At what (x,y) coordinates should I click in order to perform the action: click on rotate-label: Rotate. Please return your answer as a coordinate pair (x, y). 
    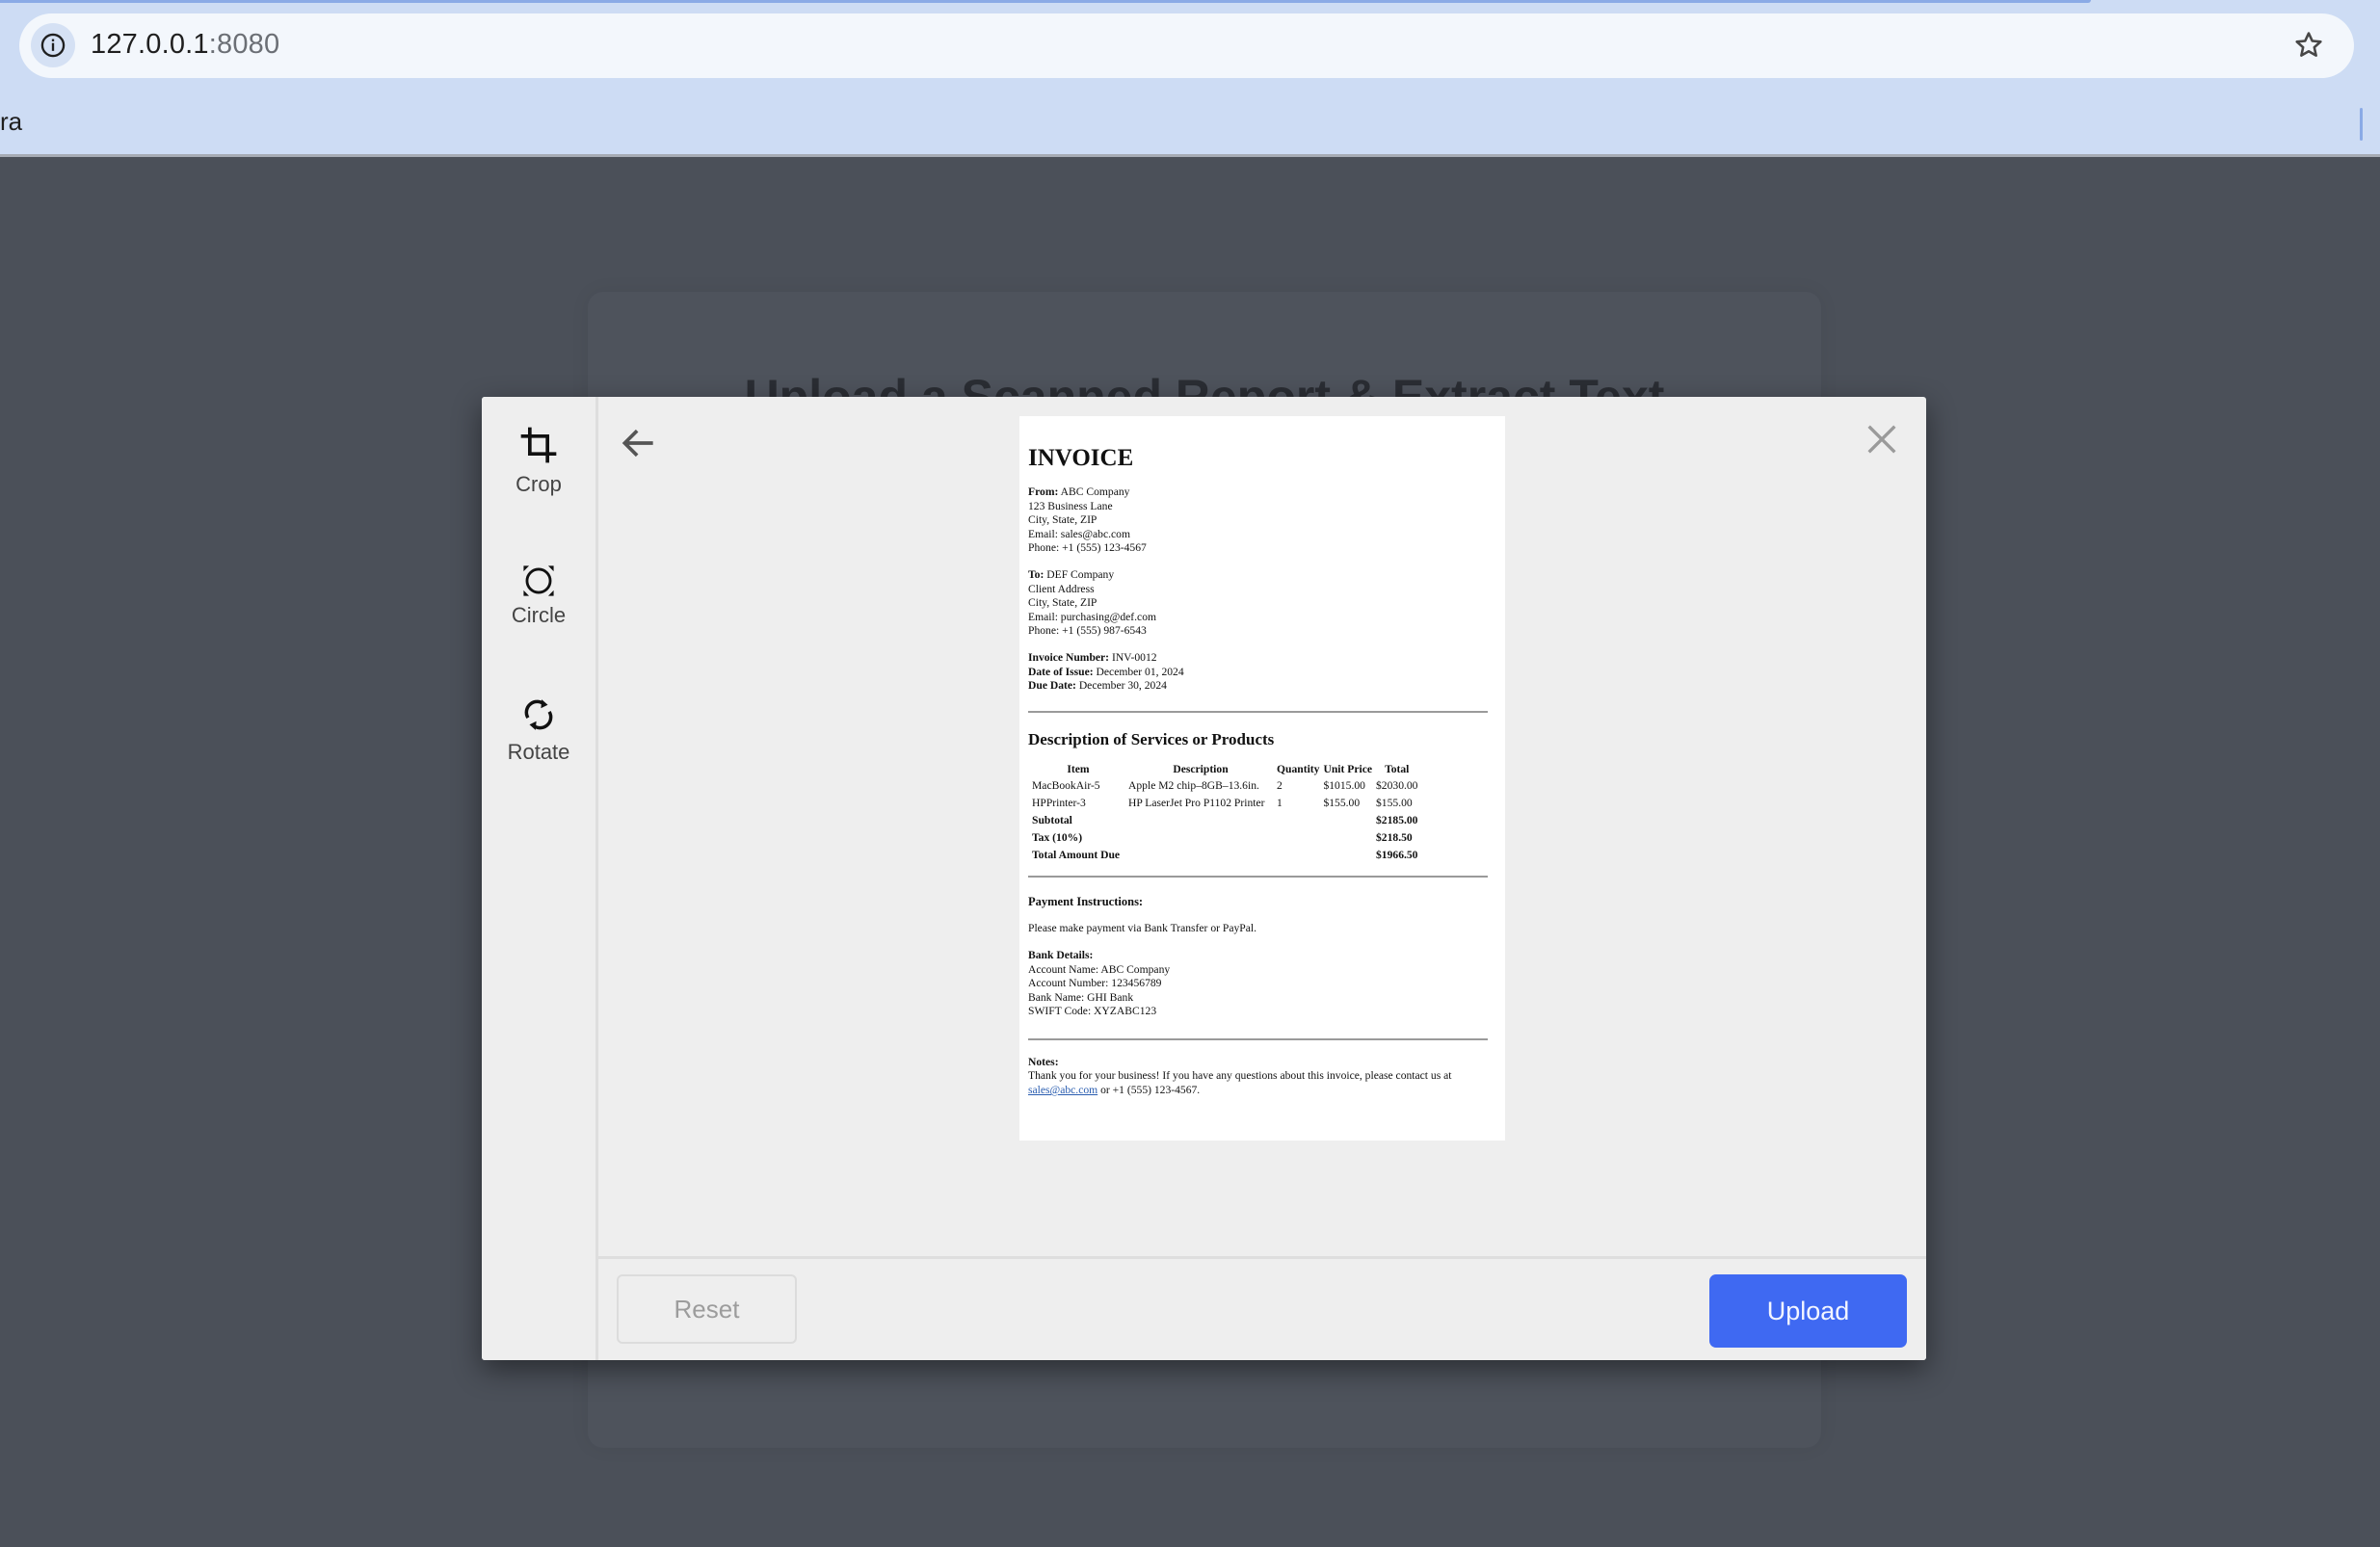
    Looking at the image, I should click on (538, 752).